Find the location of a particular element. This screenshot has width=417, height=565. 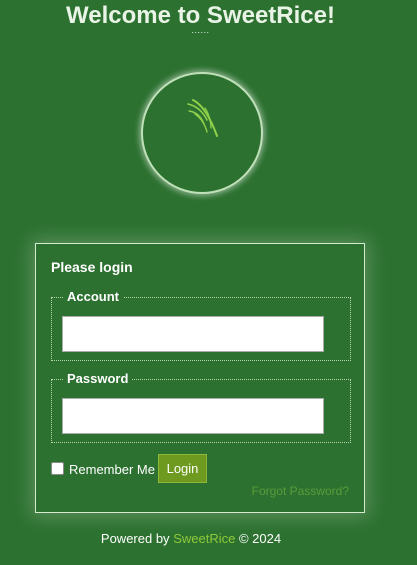

footer: Powered by SweetRice © 2024 is located at coordinates (191, 538).